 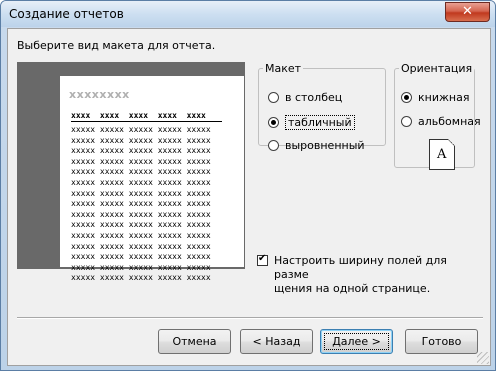 I want to click on layout-option-justified: выровненный, so click(x=316, y=145).